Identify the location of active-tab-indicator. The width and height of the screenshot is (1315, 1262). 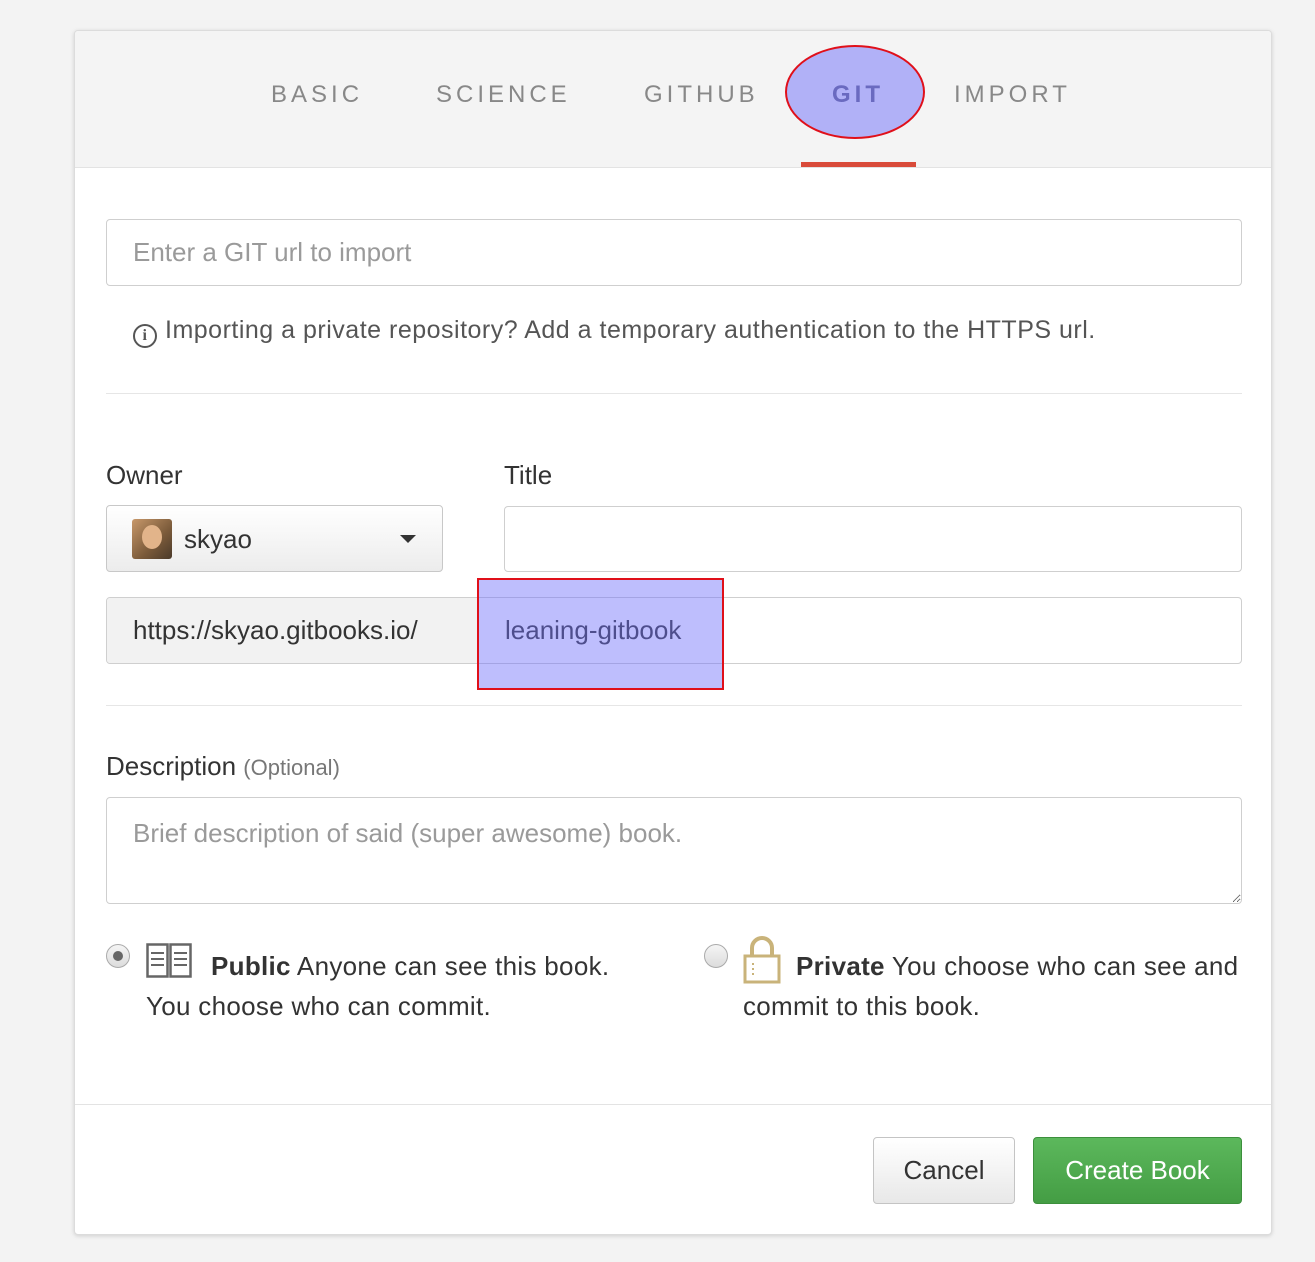
(858, 164).